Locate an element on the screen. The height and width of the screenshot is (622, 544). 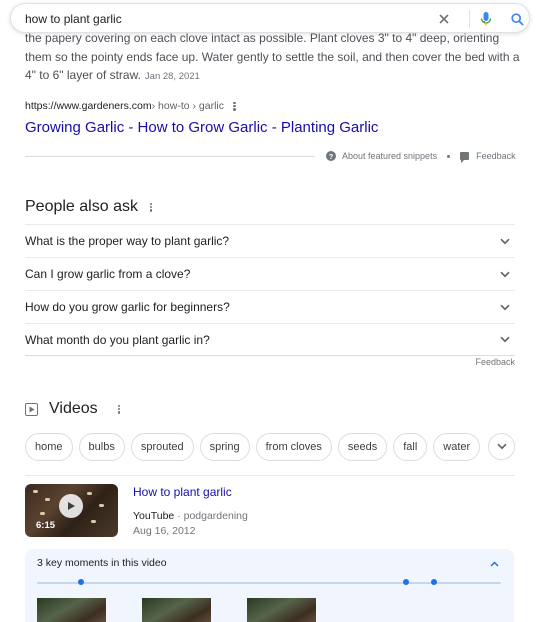
video-title-link: How to plant garlic is located at coordinates (182, 492).